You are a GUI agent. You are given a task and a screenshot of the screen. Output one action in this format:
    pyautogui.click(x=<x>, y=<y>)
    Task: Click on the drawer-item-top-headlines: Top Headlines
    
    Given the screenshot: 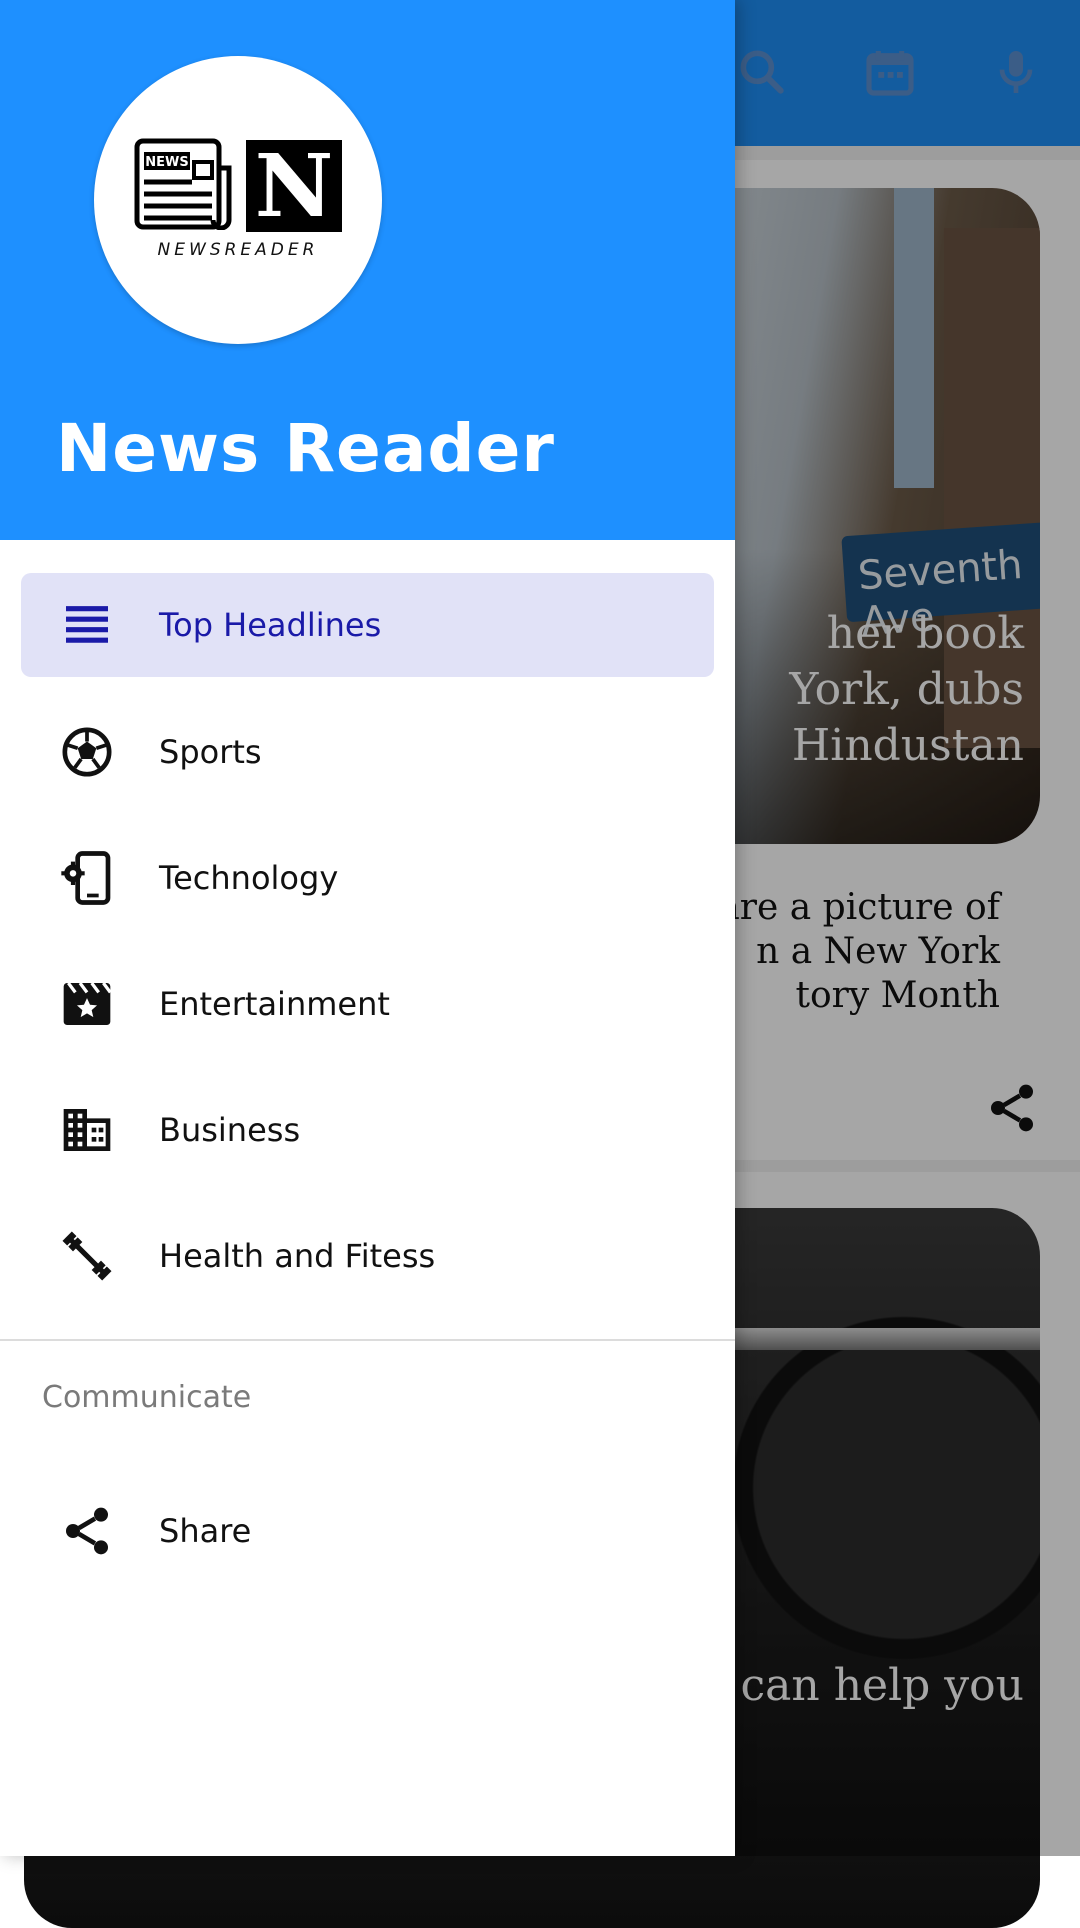 What is the action you would take?
    pyautogui.click(x=367, y=625)
    